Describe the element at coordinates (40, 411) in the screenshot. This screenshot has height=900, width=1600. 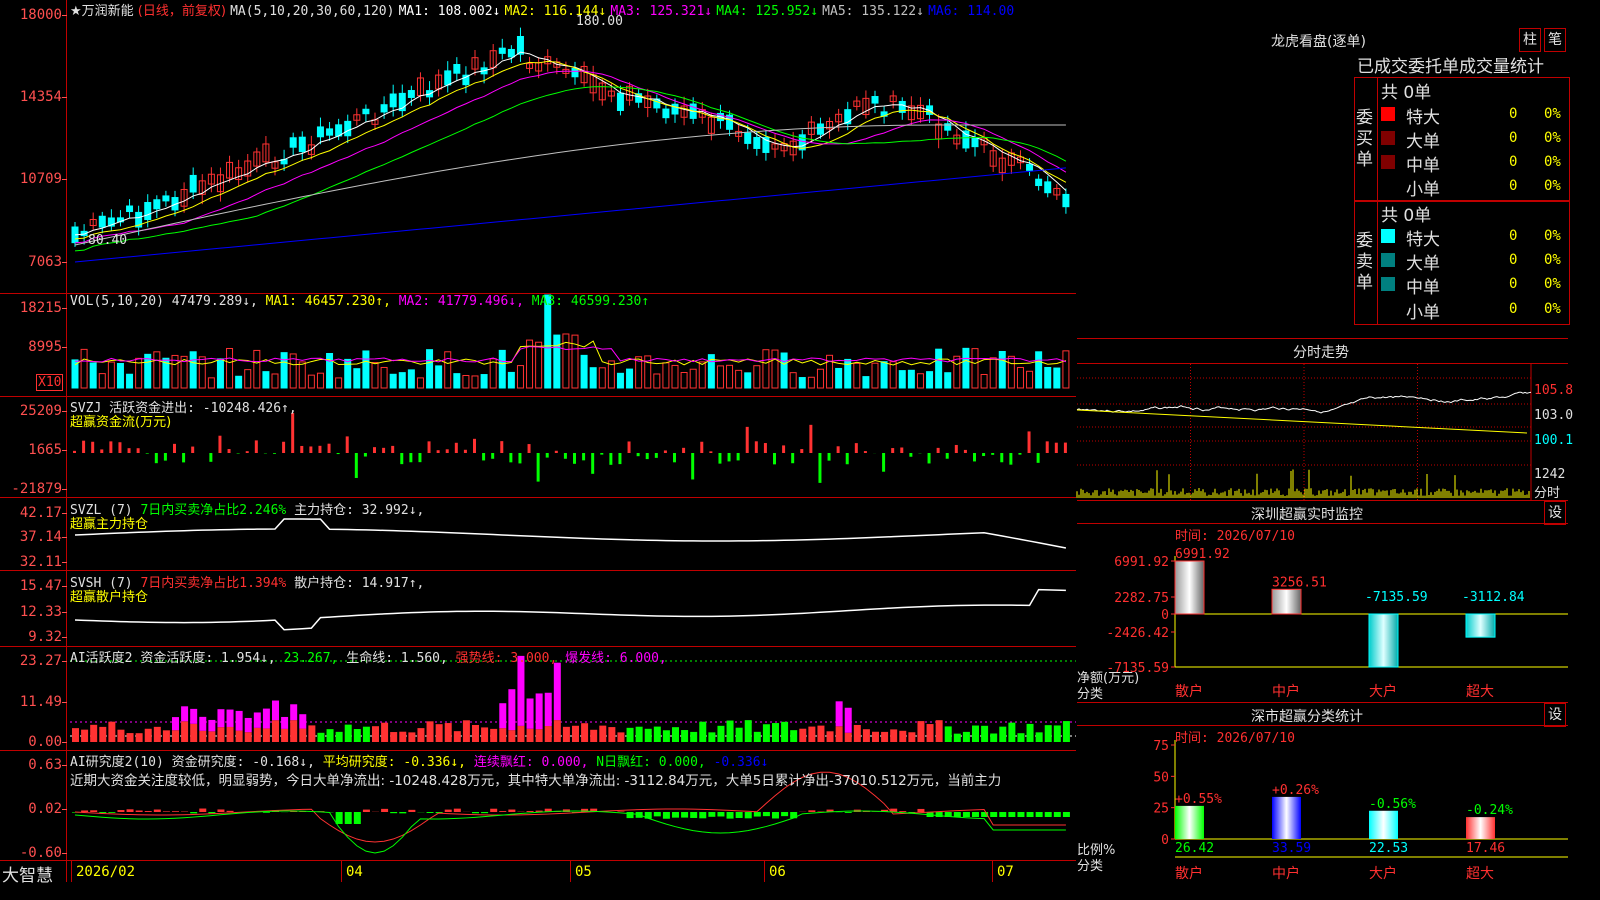
I see `svzj-axis-1: 25209` at that location.